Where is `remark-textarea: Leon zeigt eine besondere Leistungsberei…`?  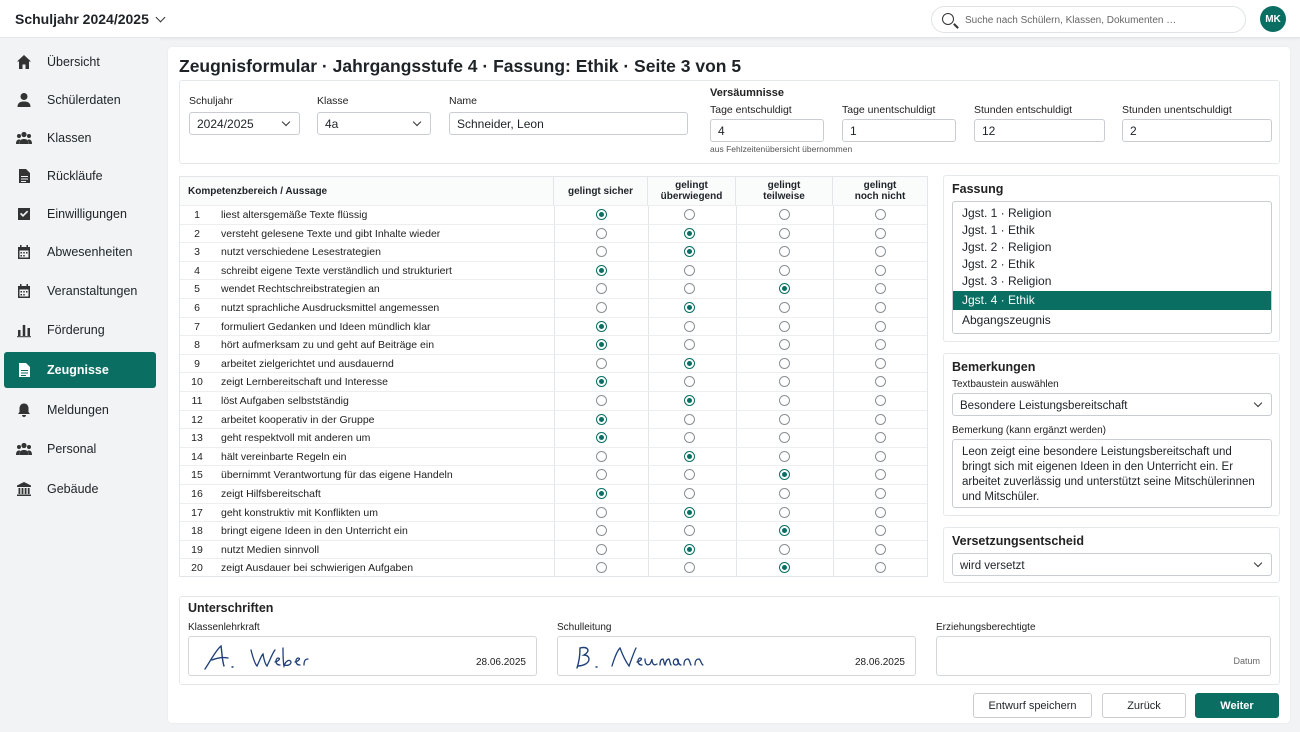 remark-textarea: Leon zeigt eine besondere Leistungsberei… is located at coordinates (1112, 473).